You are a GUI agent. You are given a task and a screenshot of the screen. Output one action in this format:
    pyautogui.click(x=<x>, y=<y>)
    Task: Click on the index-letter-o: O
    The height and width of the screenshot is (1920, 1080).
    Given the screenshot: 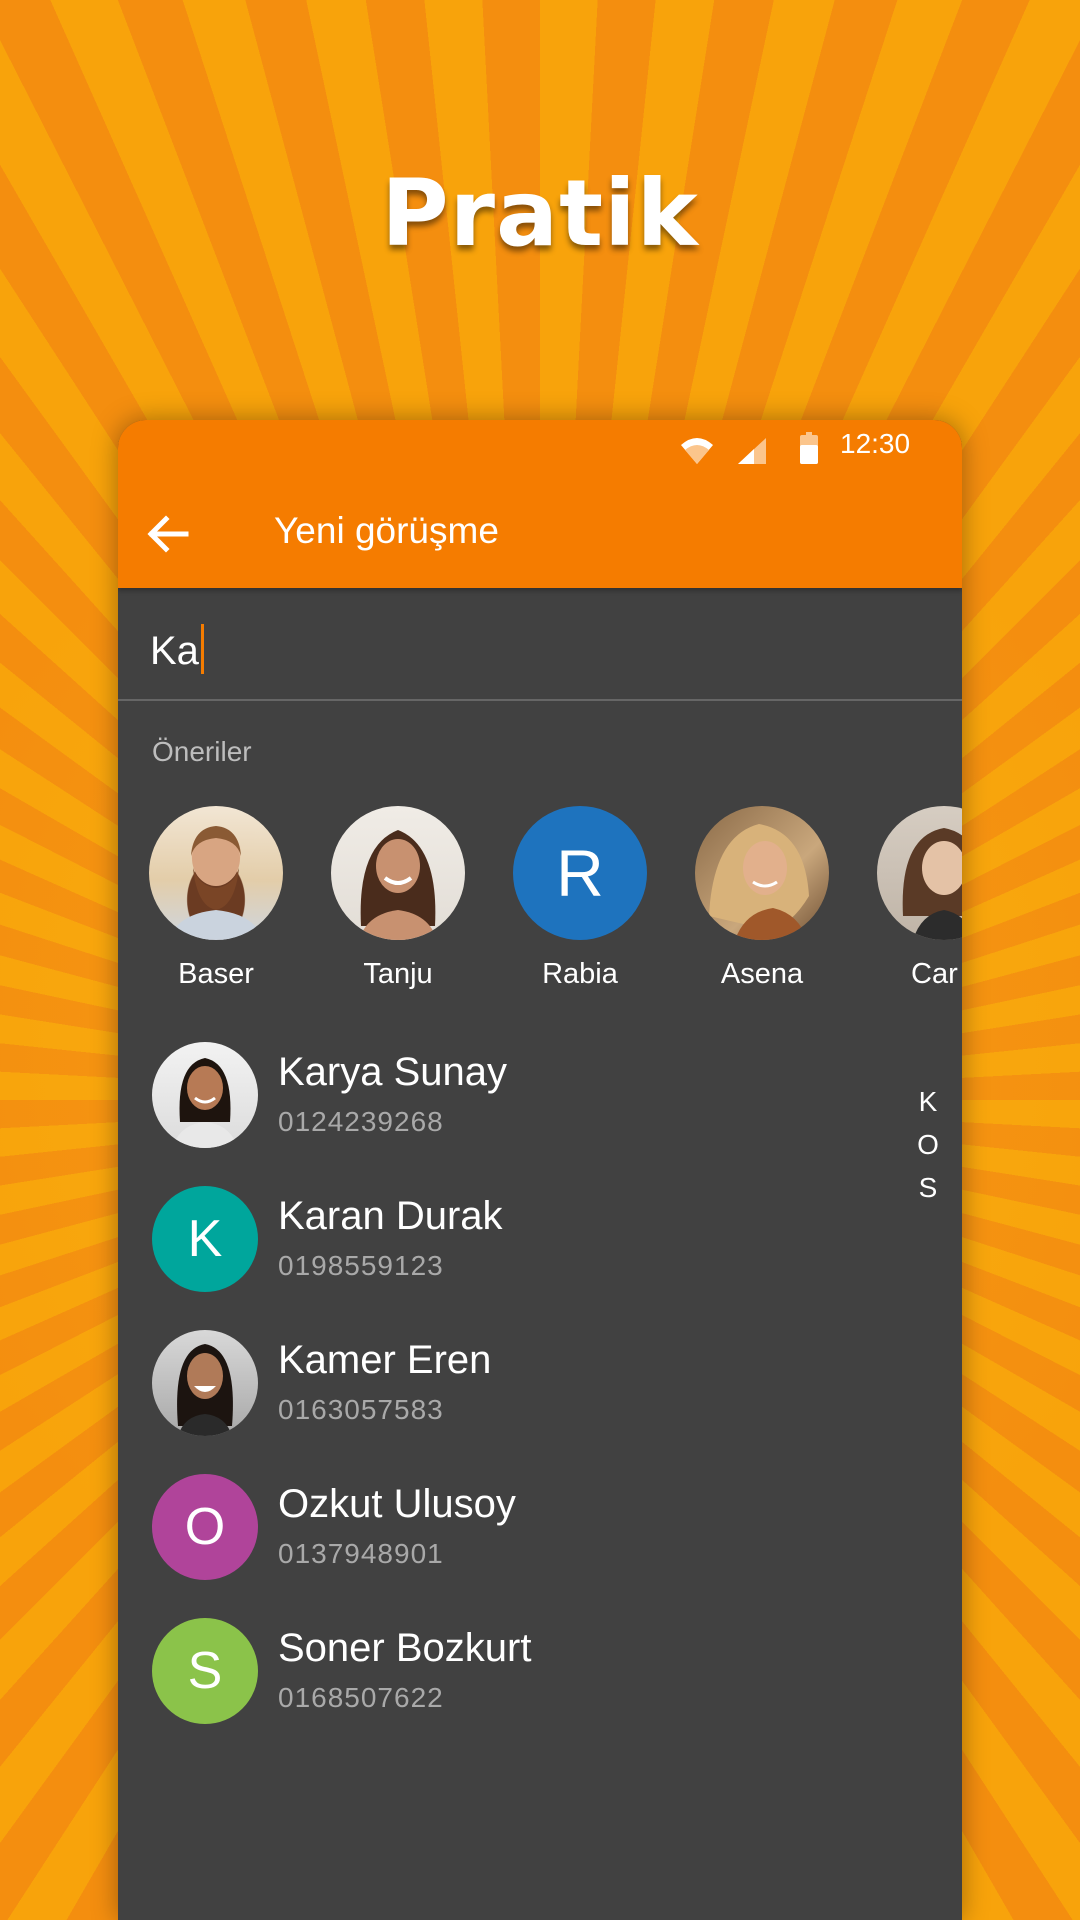 What is the action you would take?
    pyautogui.click(x=928, y=1144)
    